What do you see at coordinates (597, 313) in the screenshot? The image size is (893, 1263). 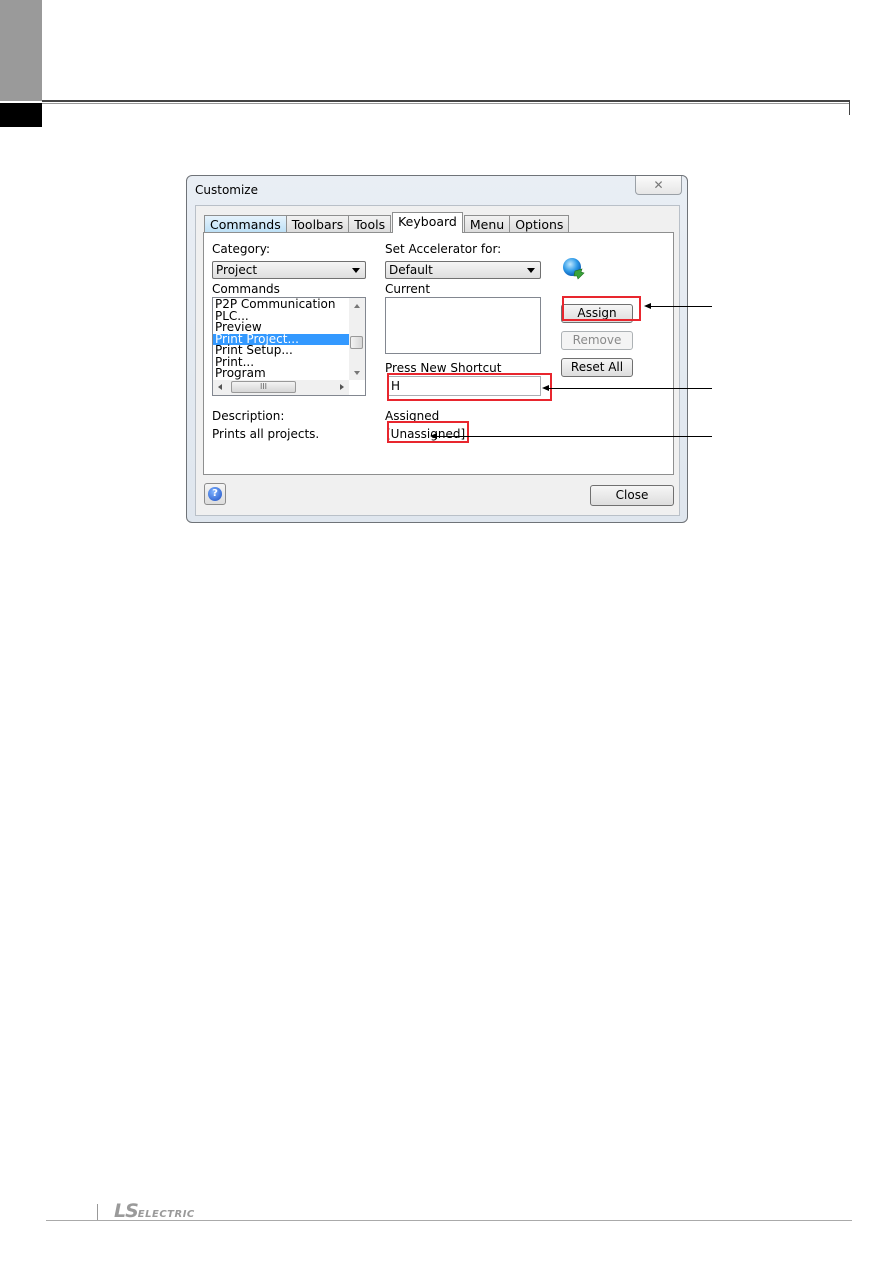 I see `assign-button: Assign` at bounding box center [597, 313].